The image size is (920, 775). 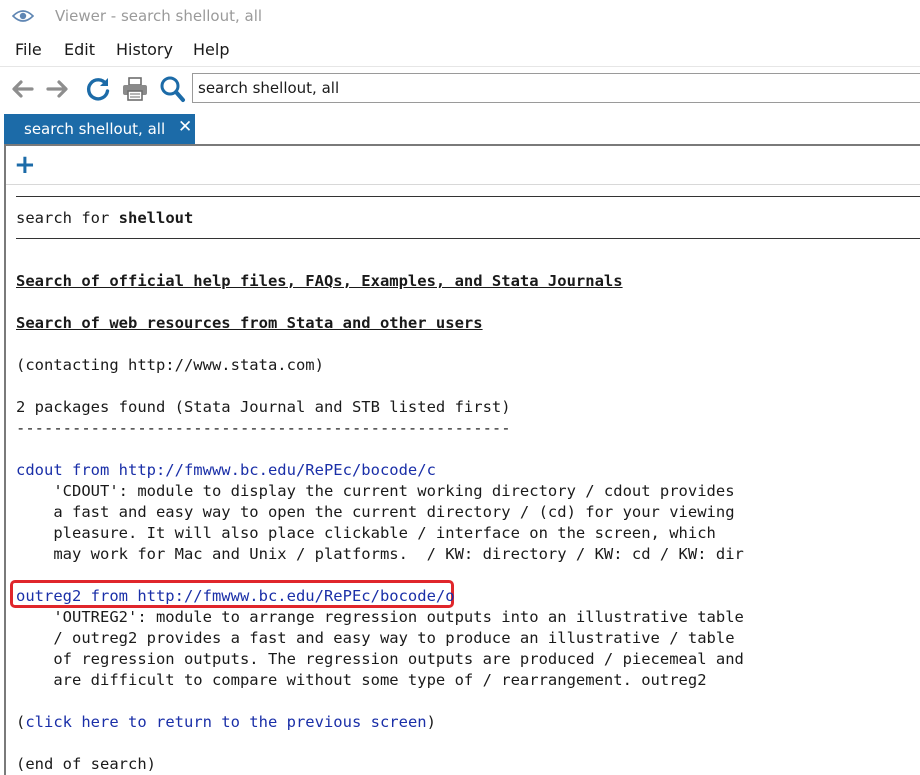 I want to click on eye-icon, so click(x=23, y=16).